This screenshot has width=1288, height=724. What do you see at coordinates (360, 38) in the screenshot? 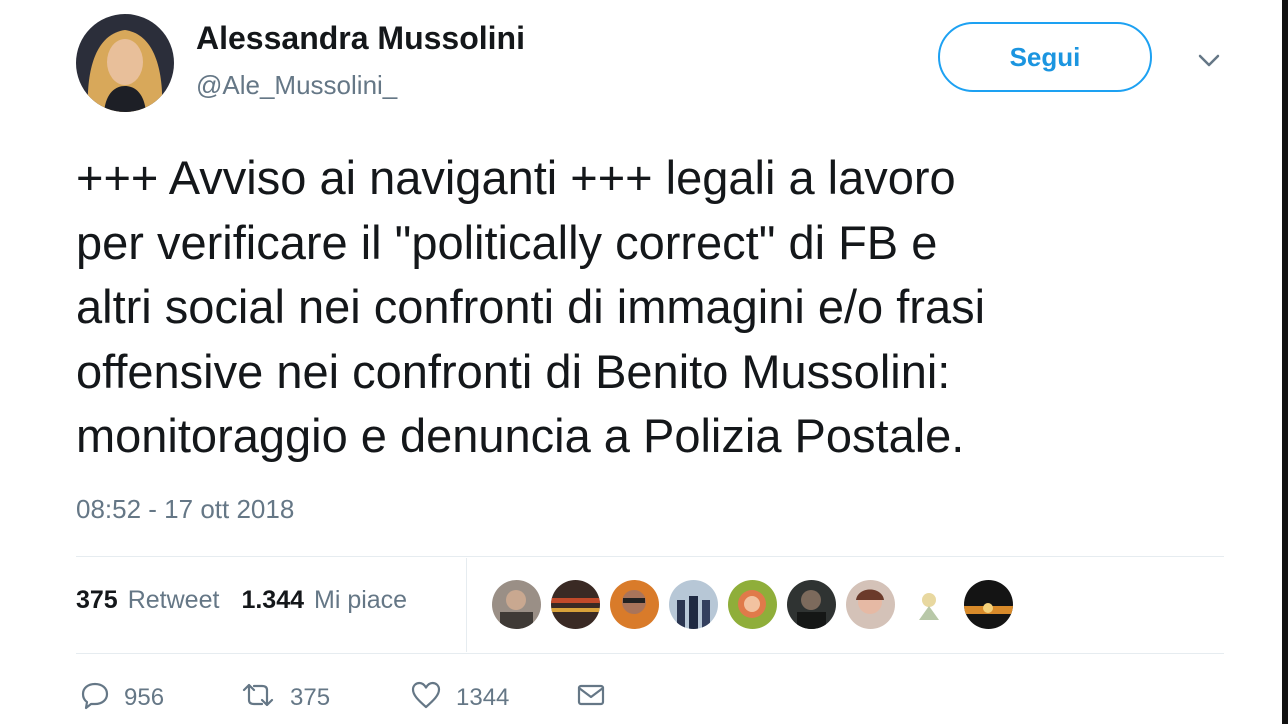
I see `profile-name: Alessandra Mussolini` at bounding box center [360, 38].